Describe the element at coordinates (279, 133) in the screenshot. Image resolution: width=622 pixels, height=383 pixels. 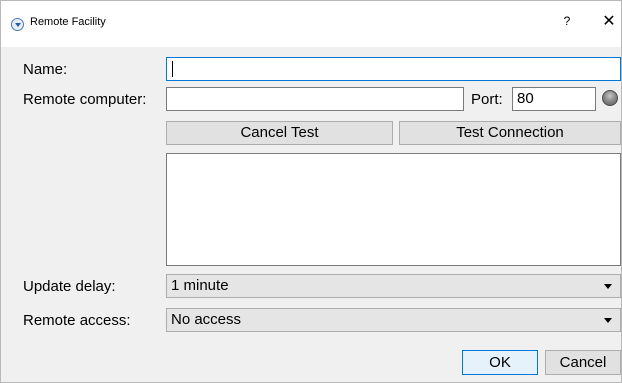
I see `cancel-test-button: Cancel Test` at that location.